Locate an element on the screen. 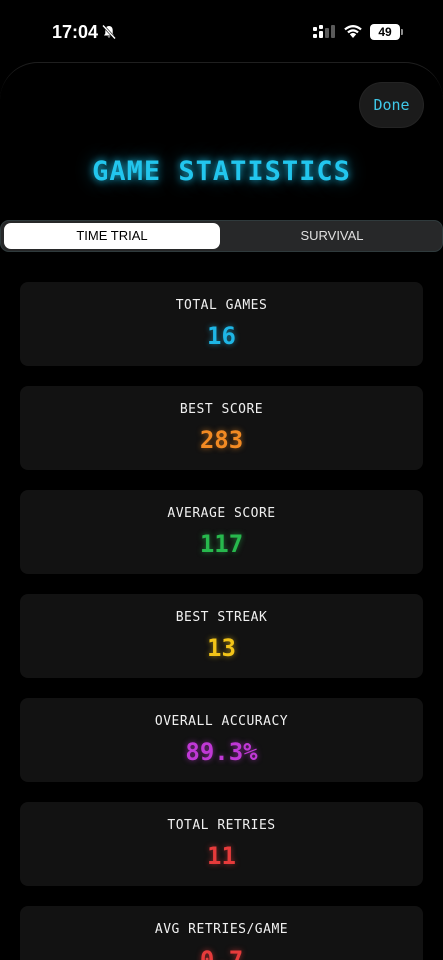 This screenshot has width=443, height=960. mode-segmented-control: TIME TRIAL SURVIVAL is located at coordinates (221, 236).